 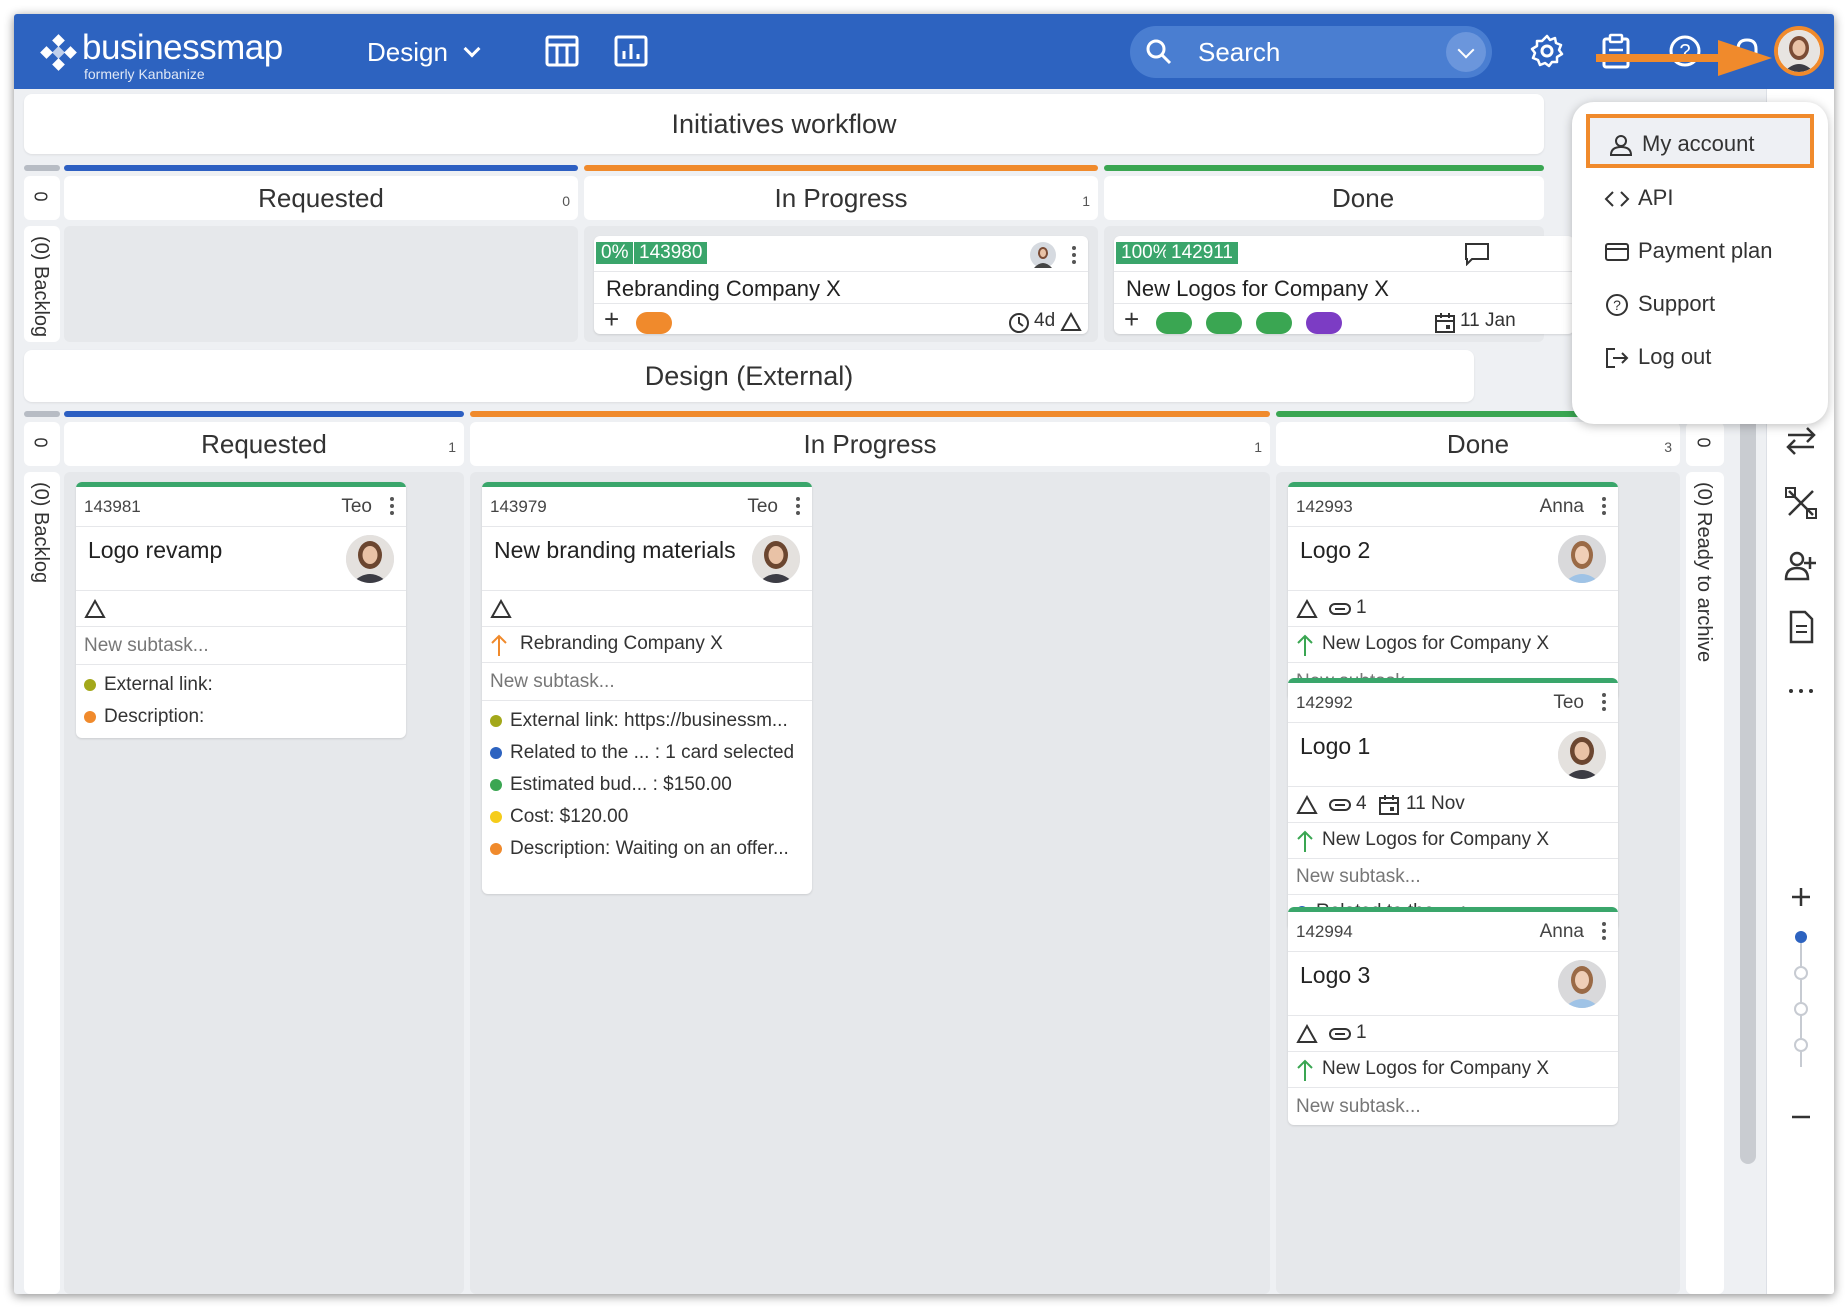 I want to click on parent-card-link: Rebranding Company X, so click(x=621, y=644).